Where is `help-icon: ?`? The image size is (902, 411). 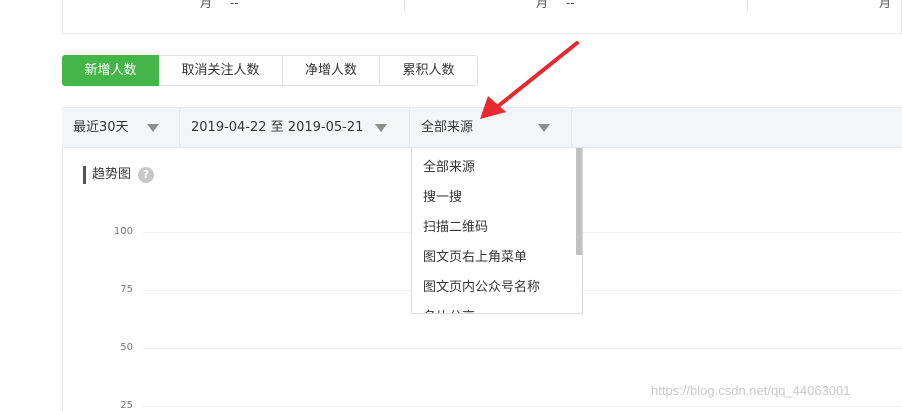 help-icon: ? is located at coordinates (146, 175).